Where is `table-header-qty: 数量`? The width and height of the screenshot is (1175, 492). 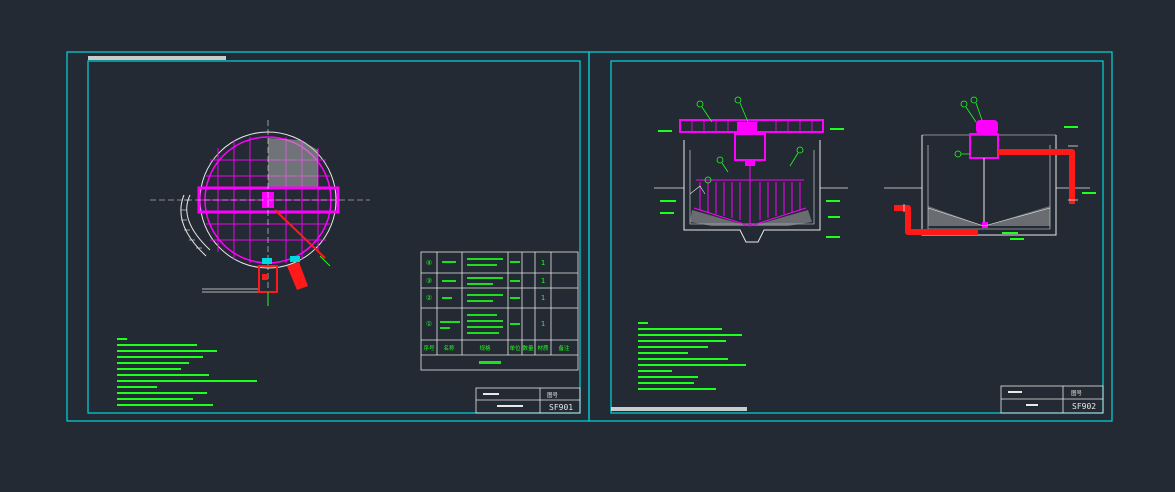
table-header-qty: 数量 is located at coordinates (528, 348).